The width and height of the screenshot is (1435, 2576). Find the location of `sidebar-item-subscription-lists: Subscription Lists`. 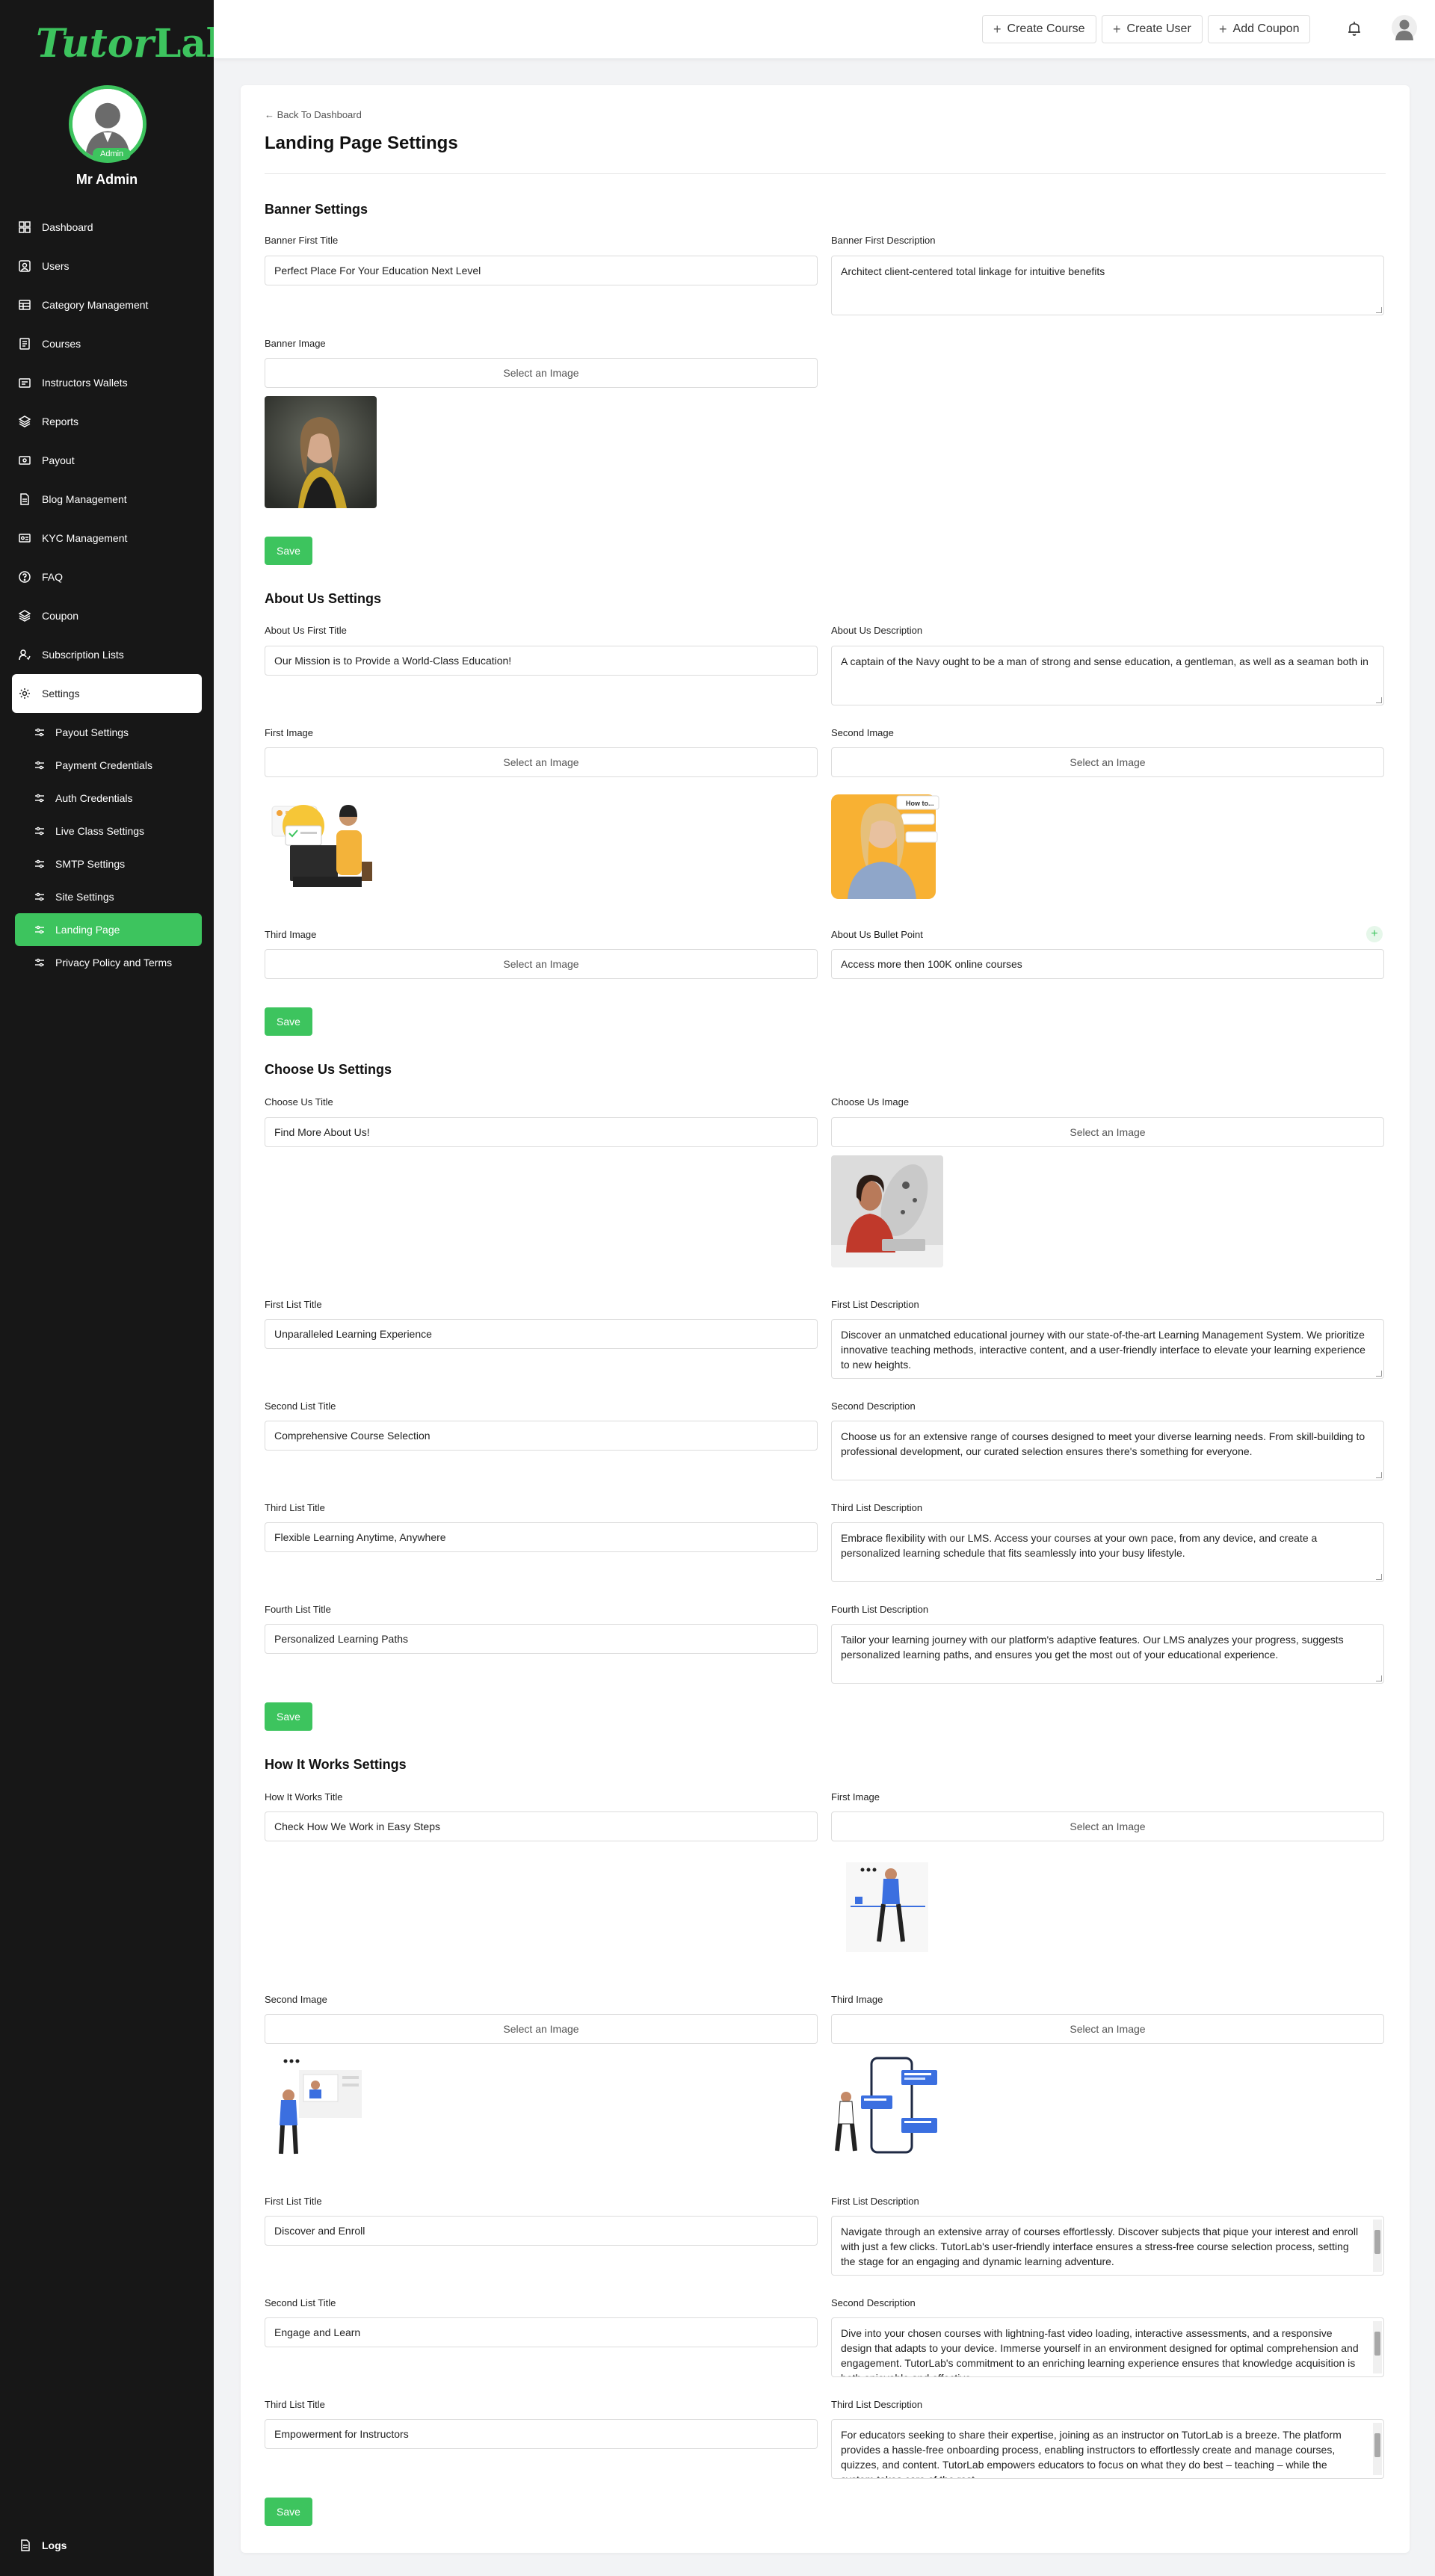

sidebar-item-subscription-lists: Subscription Lists is located at coordinates (107, 655).